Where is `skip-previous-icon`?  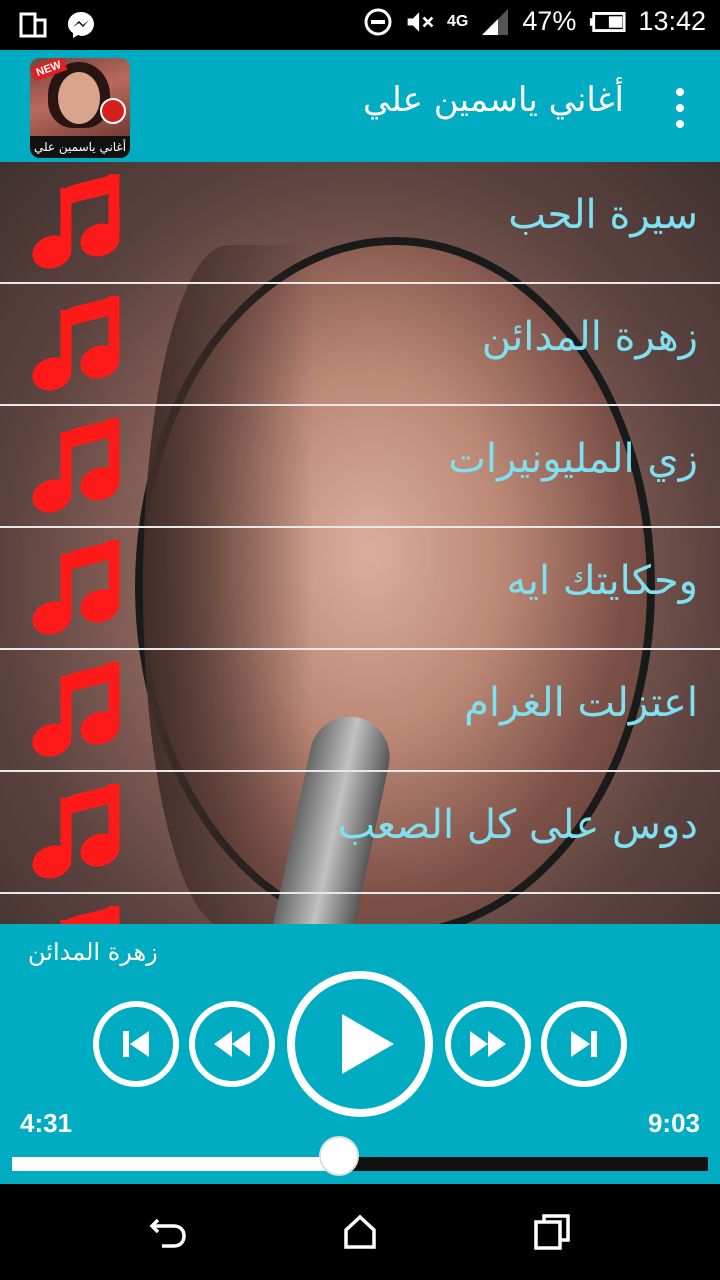 skip-previous-icon is located at coordinates (136, 1044).